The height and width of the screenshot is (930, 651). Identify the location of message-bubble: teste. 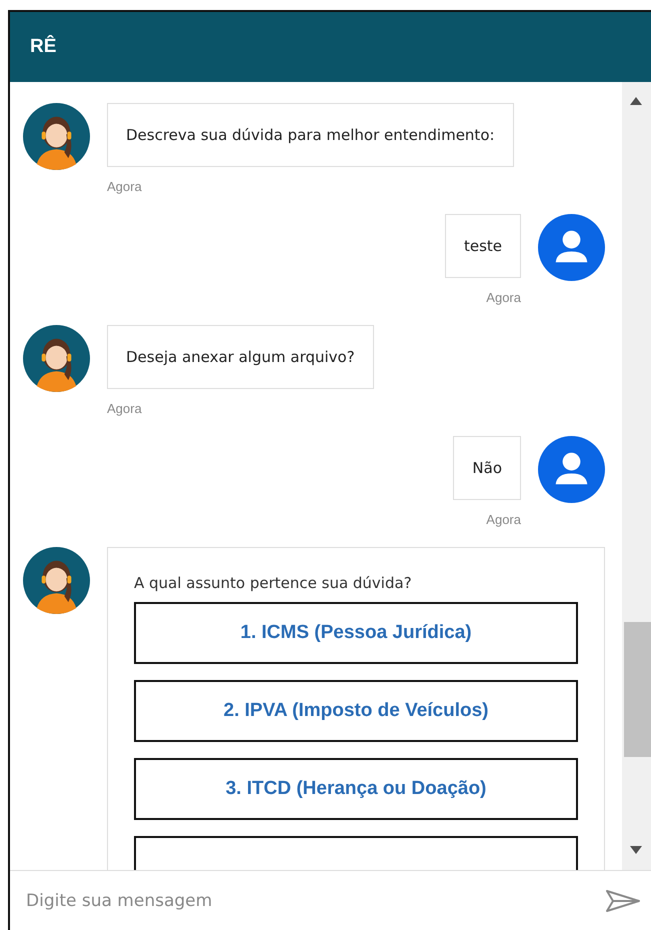
(482, 246).